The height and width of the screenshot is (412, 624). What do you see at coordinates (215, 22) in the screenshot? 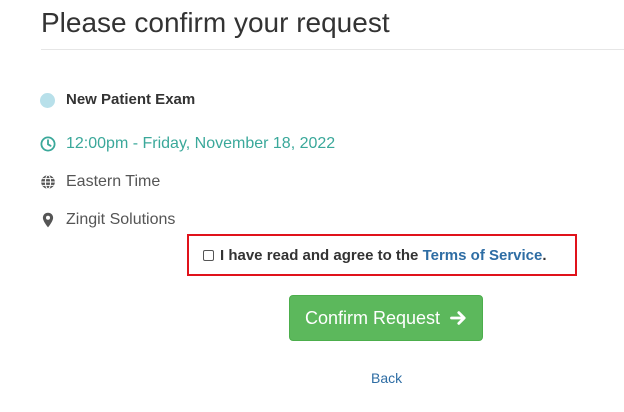
I see `page-title: Please confirm your request` at bounding box center [215, 22].